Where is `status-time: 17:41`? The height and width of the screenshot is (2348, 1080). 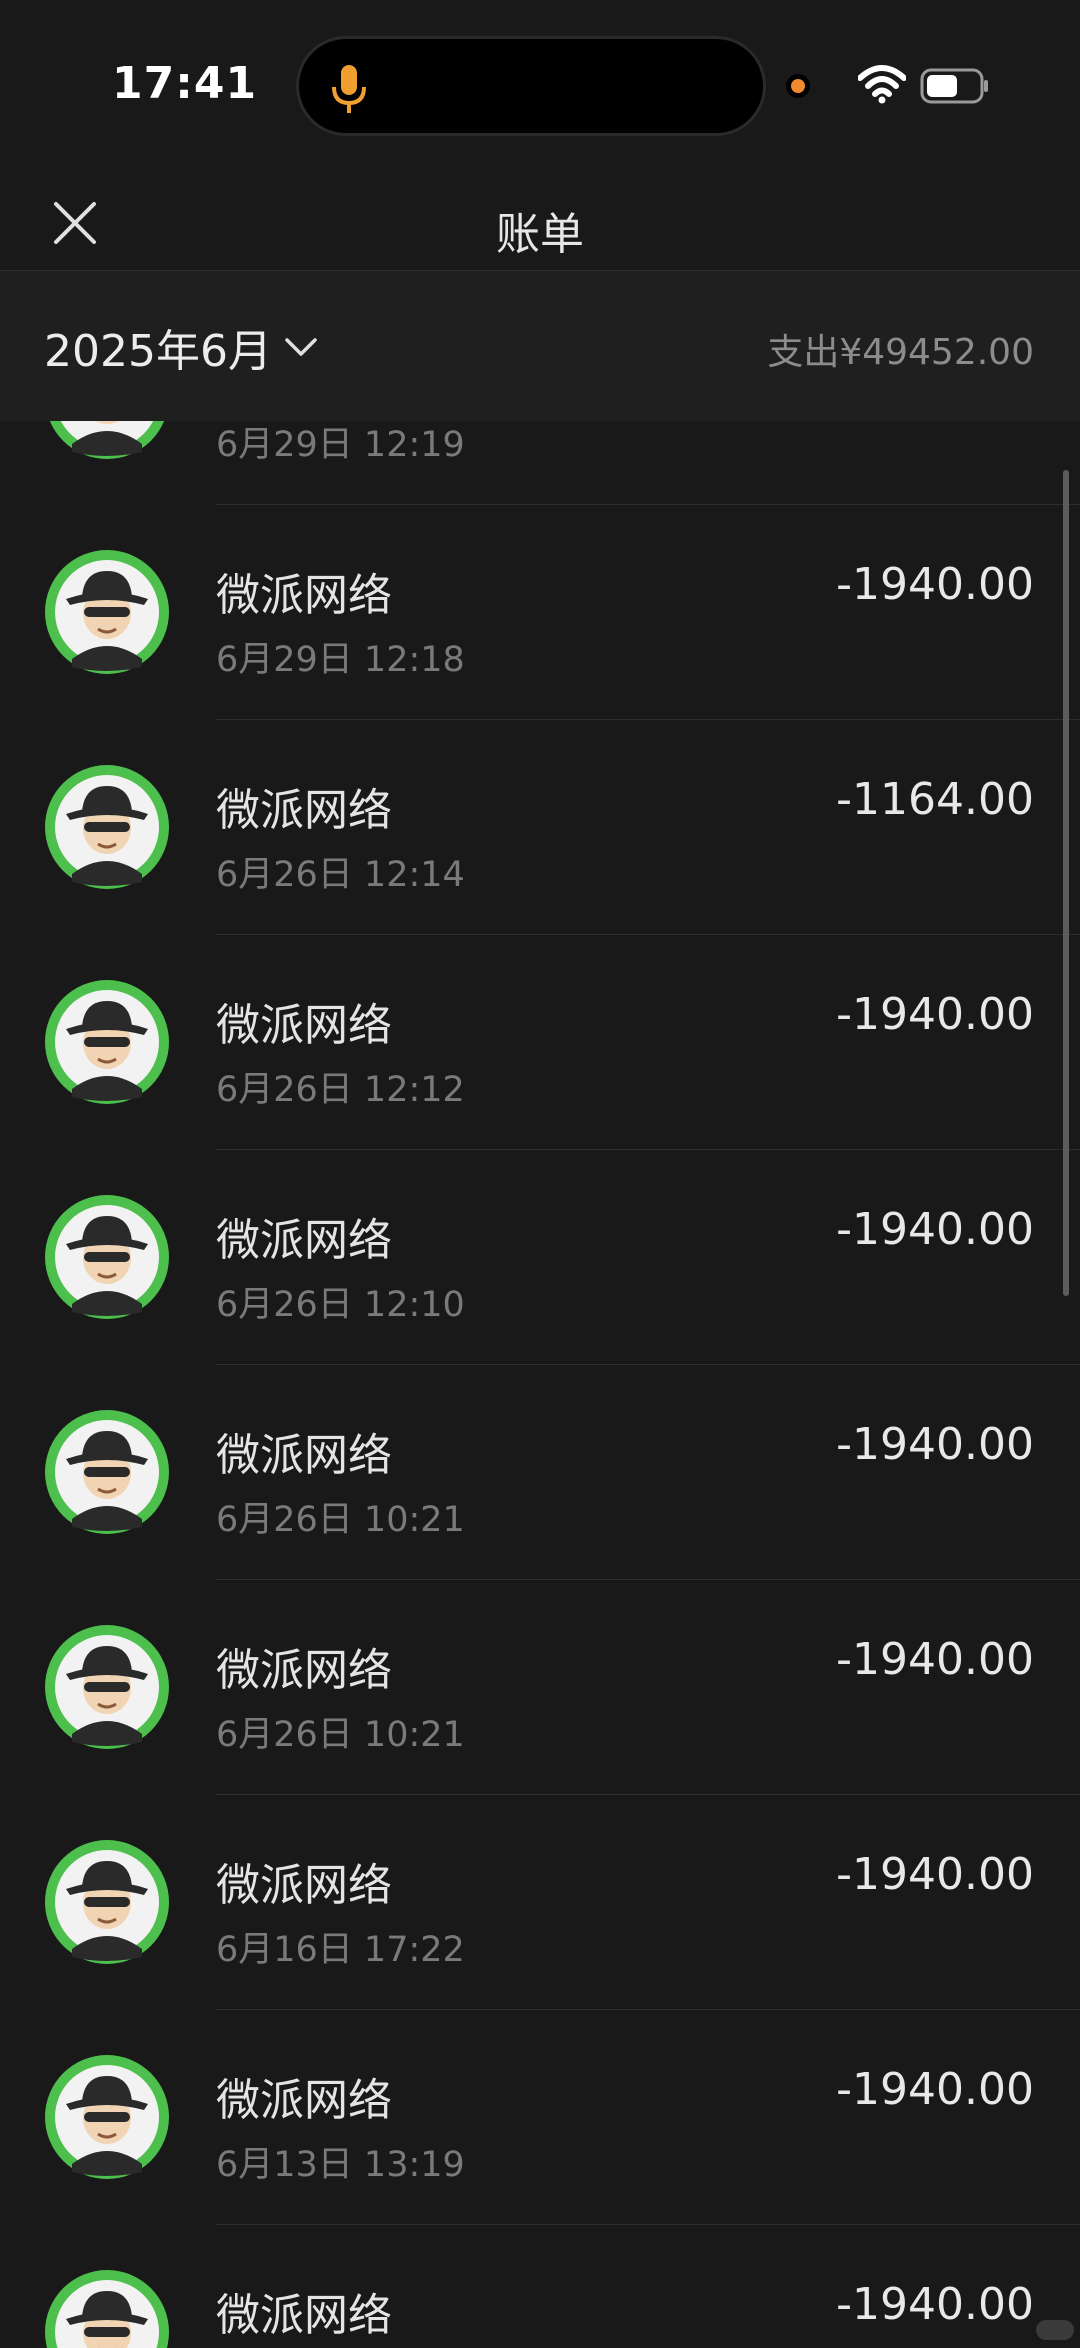
status-time: 17:41 is located at coordinates (185, 83).